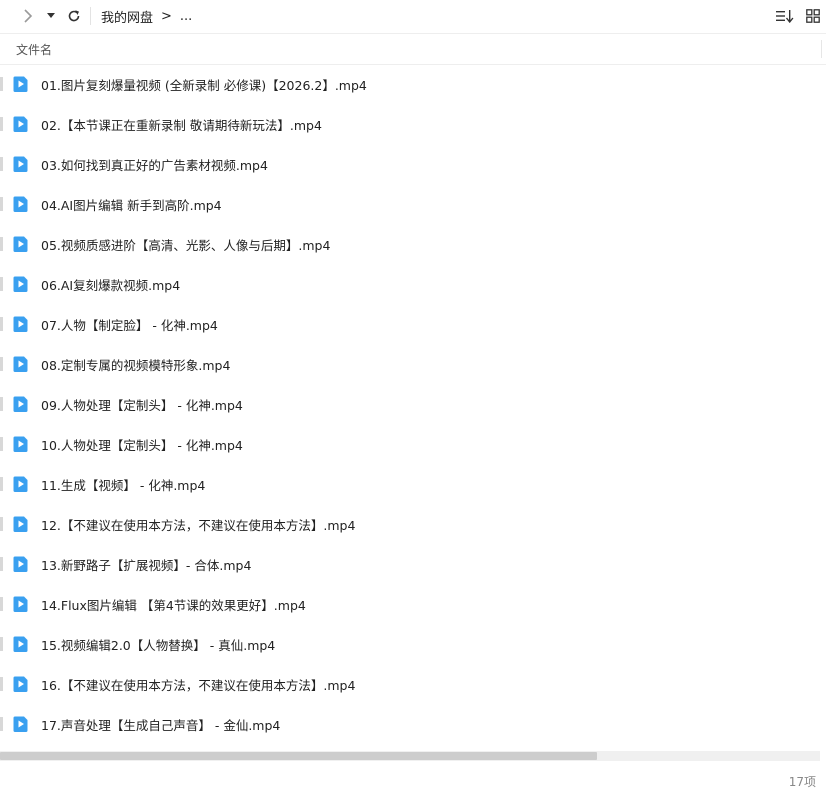 The image size is (826, 792). I want to click on file-row: 01.图片复刻爆量视频 (全新录制 必修课)【2026.2】.mp4, so click(413, 84).